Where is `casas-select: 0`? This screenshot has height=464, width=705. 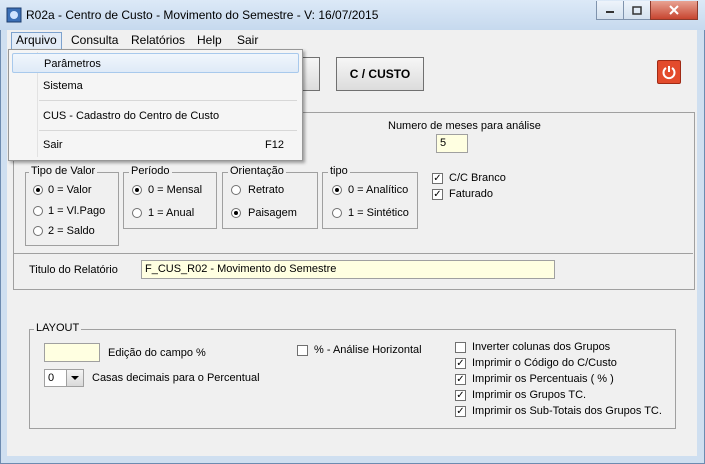
casas-select: 0 is located at coordinates (64, 378).